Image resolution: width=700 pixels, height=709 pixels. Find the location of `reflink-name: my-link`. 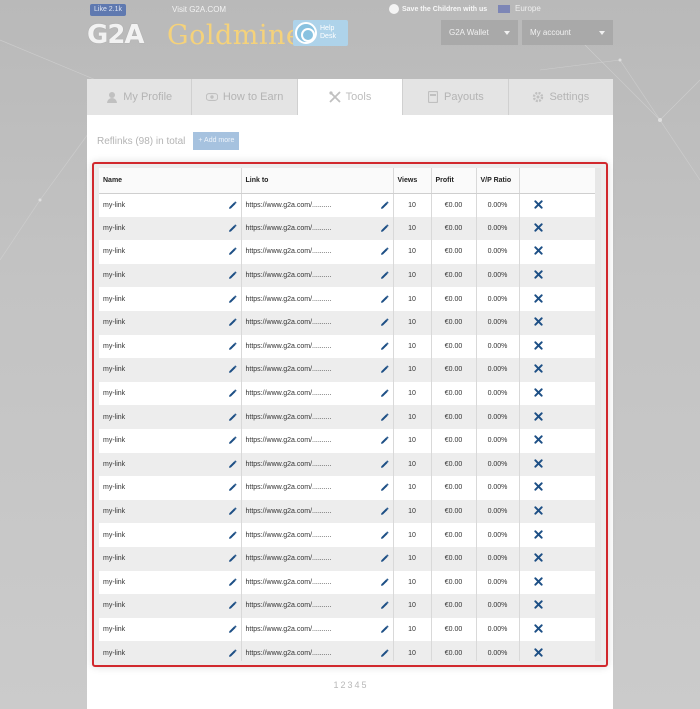

reflink-name: my-link is located at coordinates (114, 582).